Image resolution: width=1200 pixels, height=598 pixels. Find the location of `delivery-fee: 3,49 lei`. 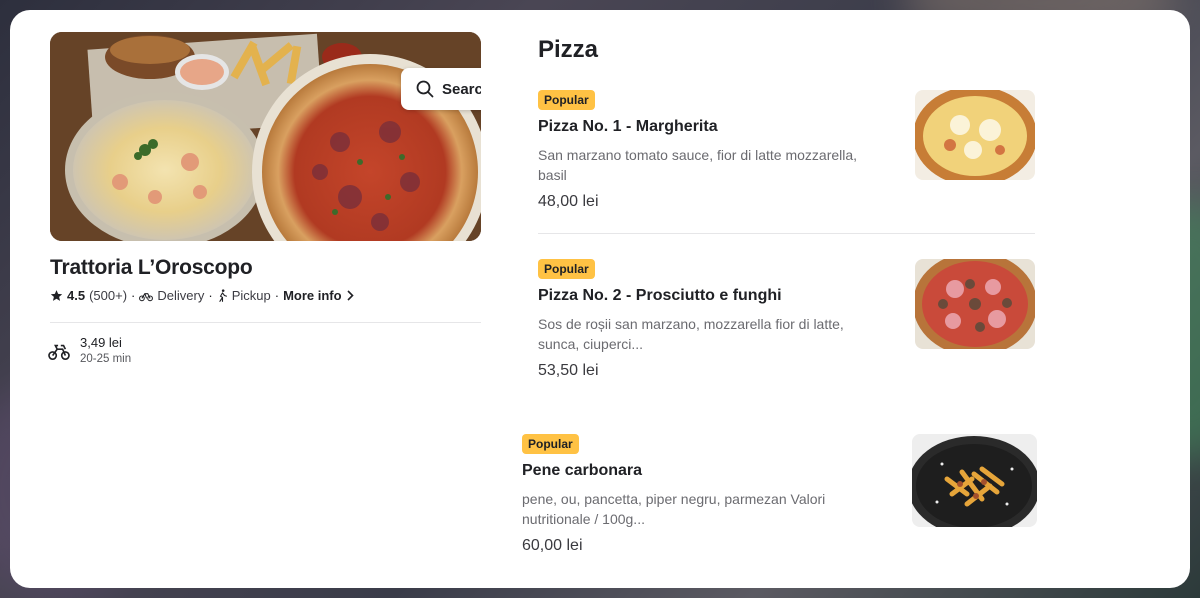

delivery-fee: 3,49 lei is located at coordinates (101, 342).